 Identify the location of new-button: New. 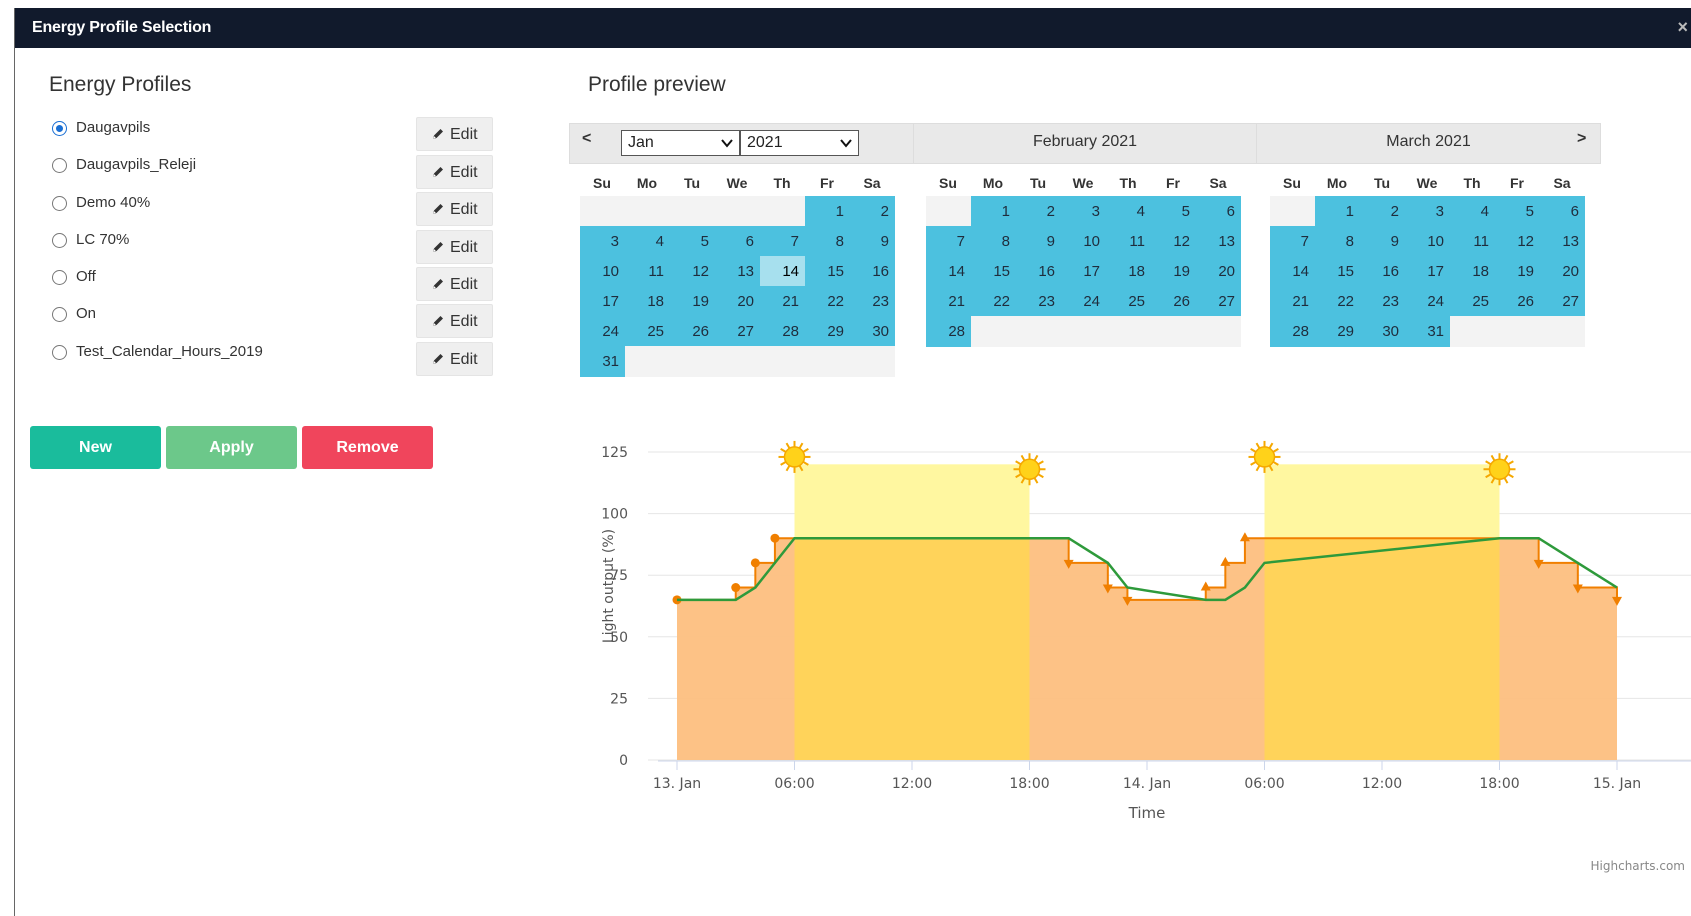
(95, 447).